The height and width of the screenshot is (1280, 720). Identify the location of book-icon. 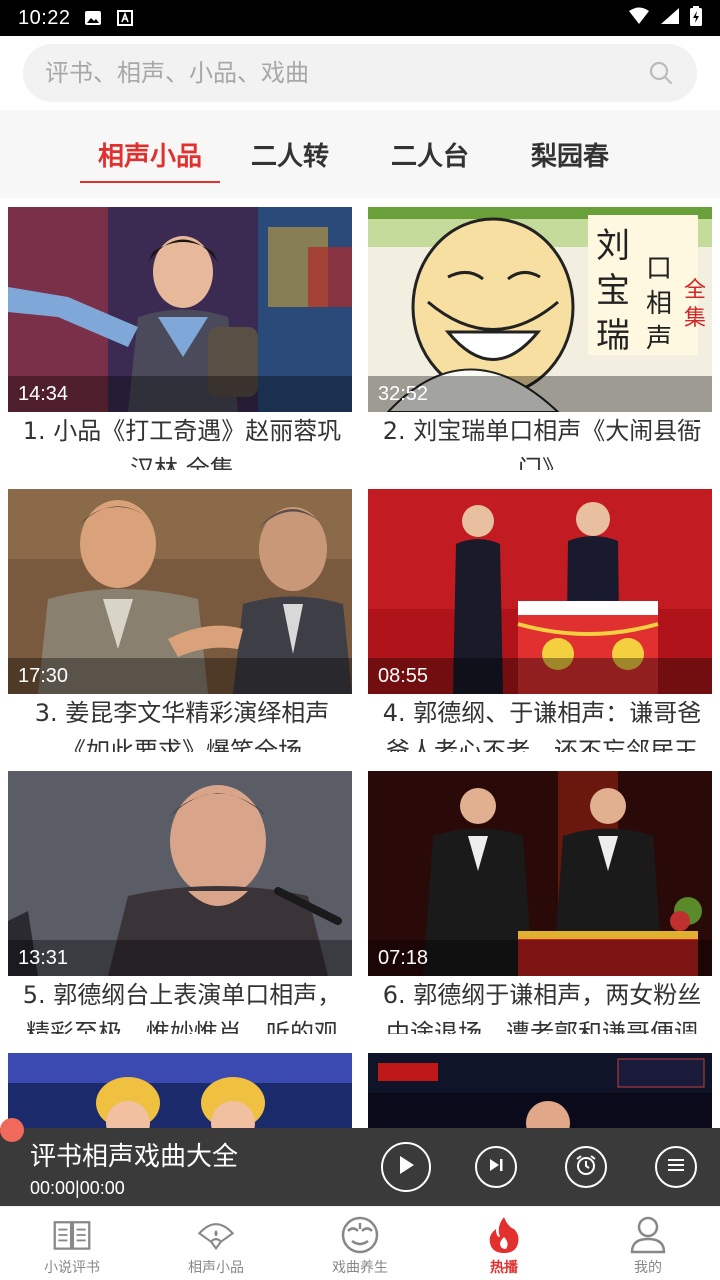
(72, 1235).